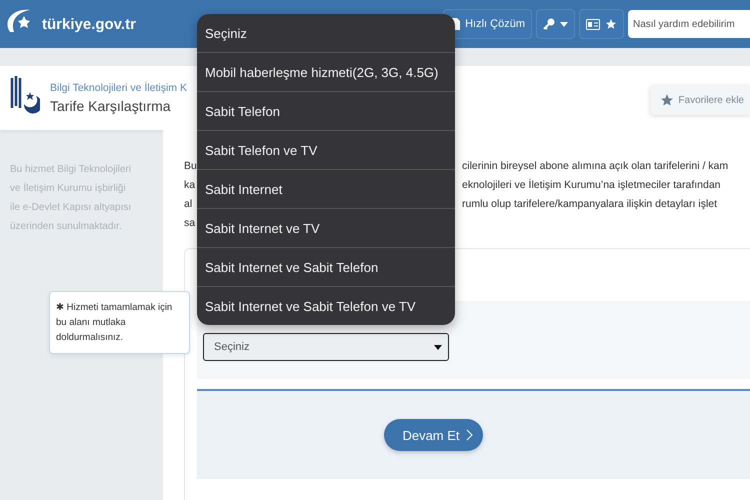 Image resolution: width=750 pixels, height=500 pixels. I want to click on page-title: Tarife Karşılaştırma, so click(111, 106).